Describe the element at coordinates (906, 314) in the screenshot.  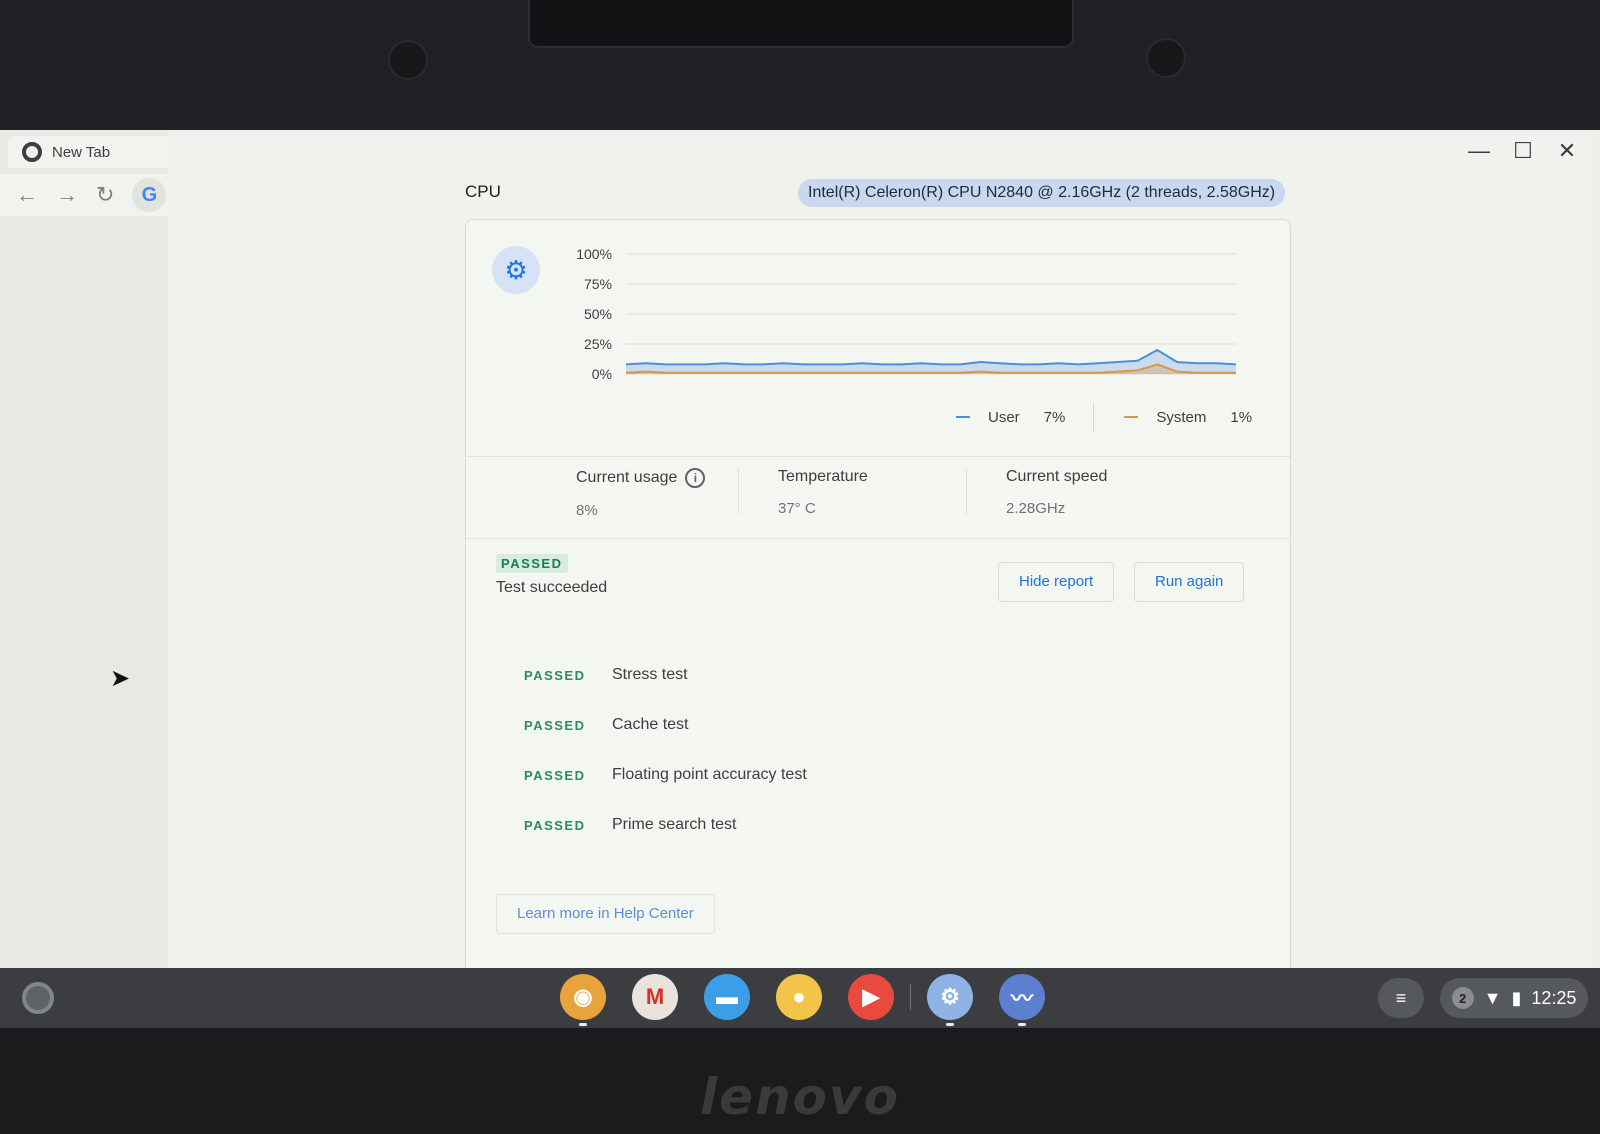
I see `cpu-usage-chart: 100% 75% 50% 25% 0%` at that location.